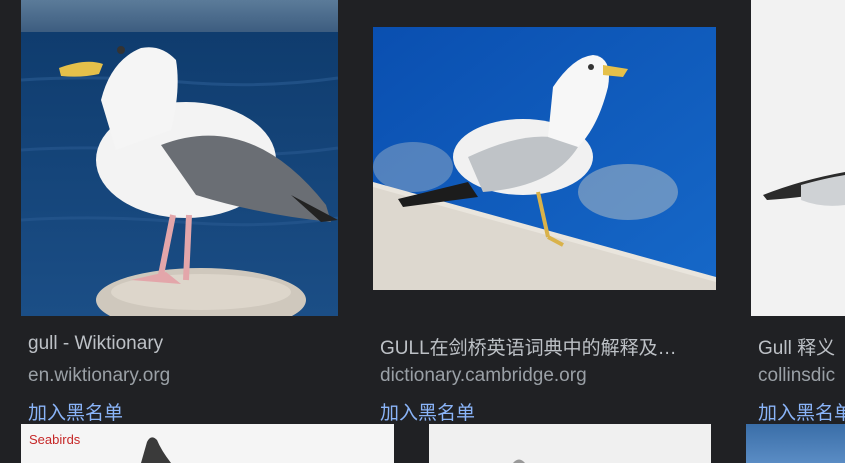 The height and width of the screenshot is (463, 845). I want to click on result-domain: dictionary.cambridge.org, so click(483, 375).